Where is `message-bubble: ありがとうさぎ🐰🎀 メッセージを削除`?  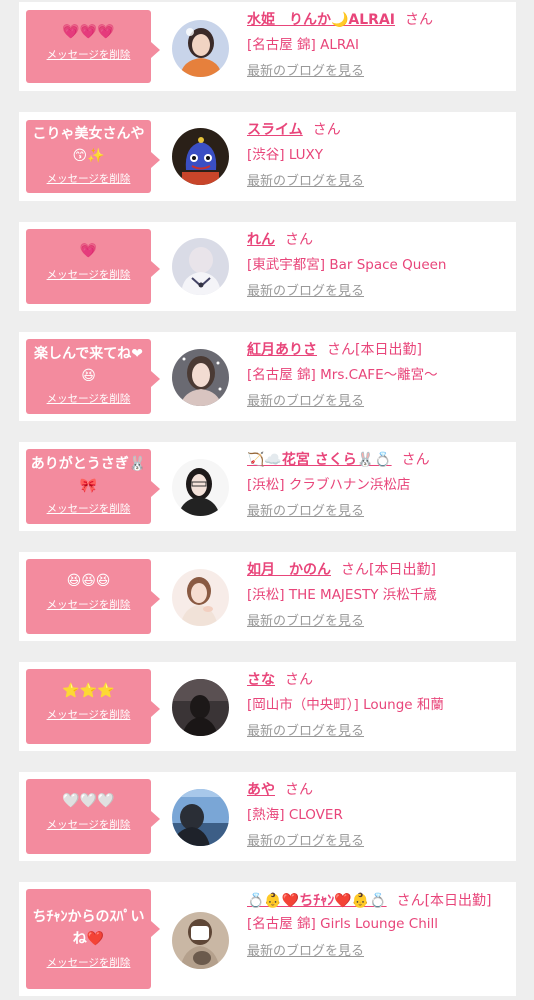
message-bubble: ありがとうさぎ🐰🎀 メッセージを削除 is located at coordinates (93, 486).